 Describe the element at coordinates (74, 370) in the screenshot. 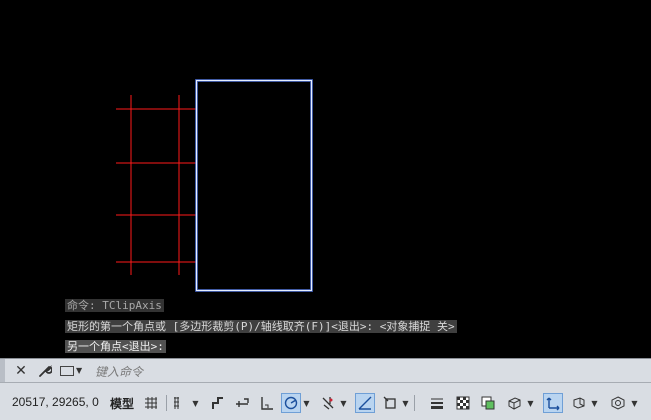

I see `recent-commands-icon: ▼` at that location.